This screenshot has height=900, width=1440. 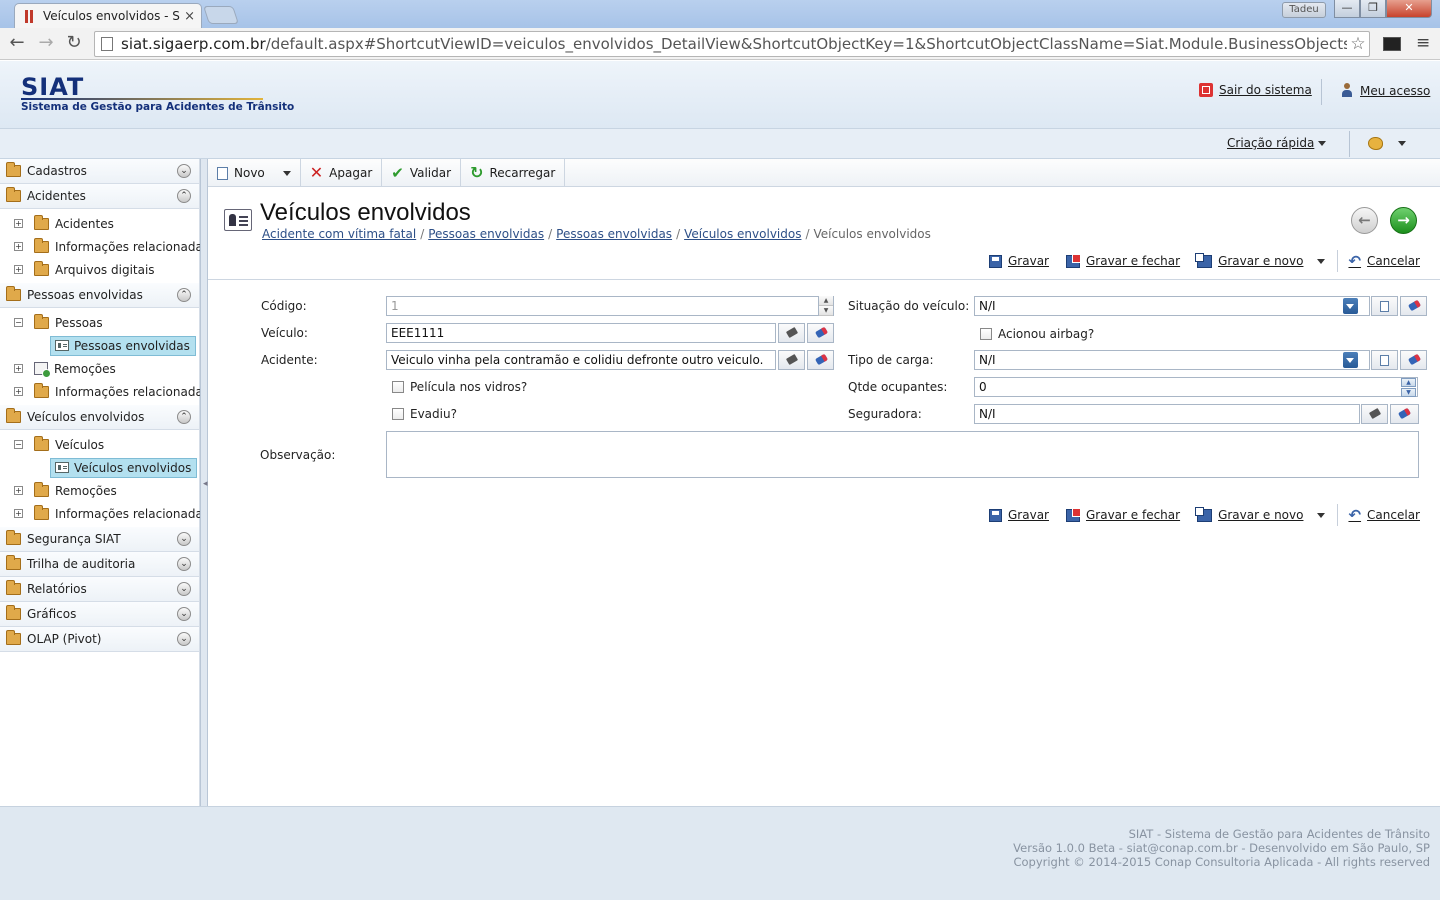 What do you see at coordinates (339, 234) in the screenshot?
I see `breadcrumb-link: Acidente com vítima fatal` at bounding box center [339, 234].